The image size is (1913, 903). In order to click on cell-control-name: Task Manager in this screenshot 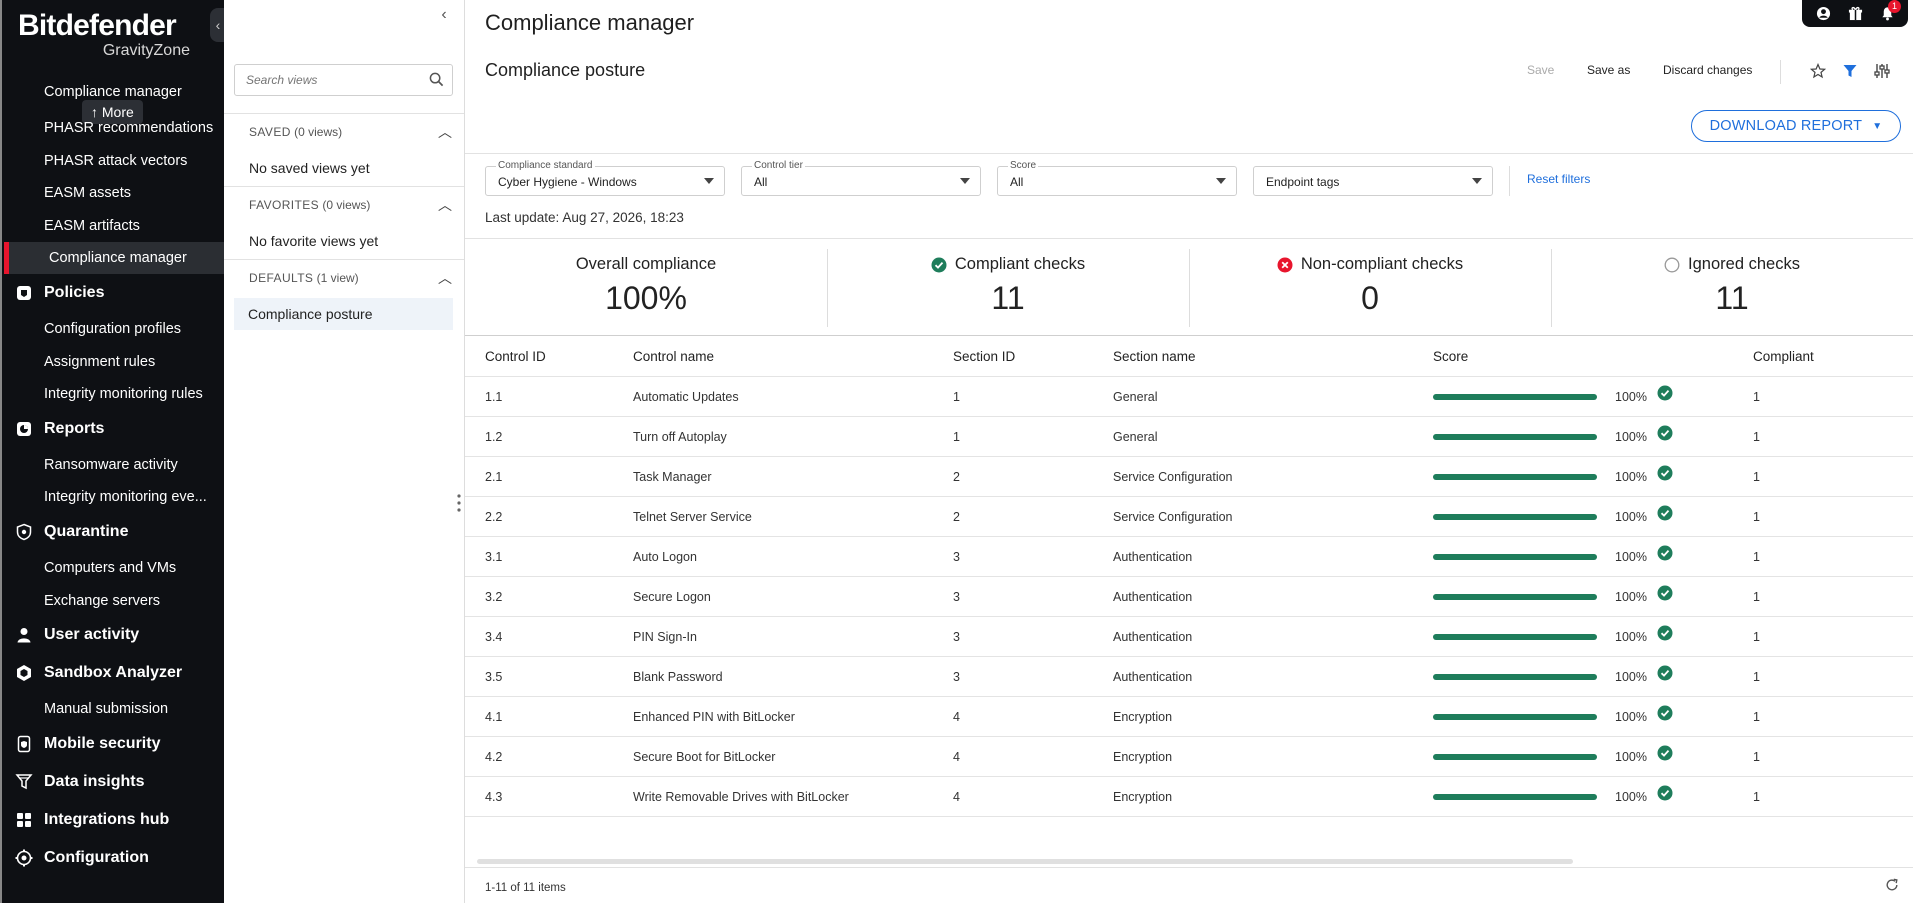, I will do `click(672, 477)`.